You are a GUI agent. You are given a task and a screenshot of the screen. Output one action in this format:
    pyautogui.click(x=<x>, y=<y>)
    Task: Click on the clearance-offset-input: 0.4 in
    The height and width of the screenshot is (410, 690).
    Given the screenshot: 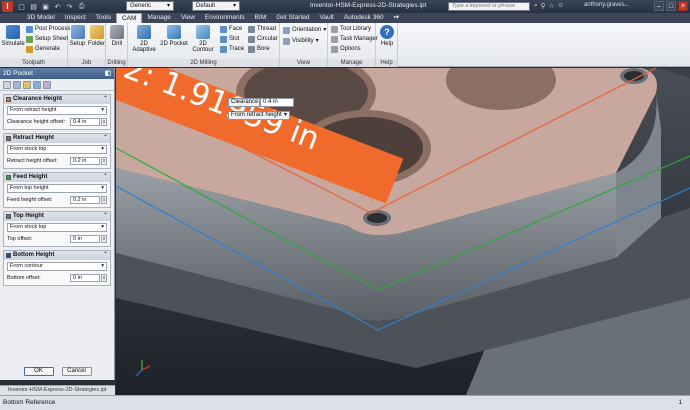 What is the action you would take?
    pyautogui.click(x=85, y=122)
    